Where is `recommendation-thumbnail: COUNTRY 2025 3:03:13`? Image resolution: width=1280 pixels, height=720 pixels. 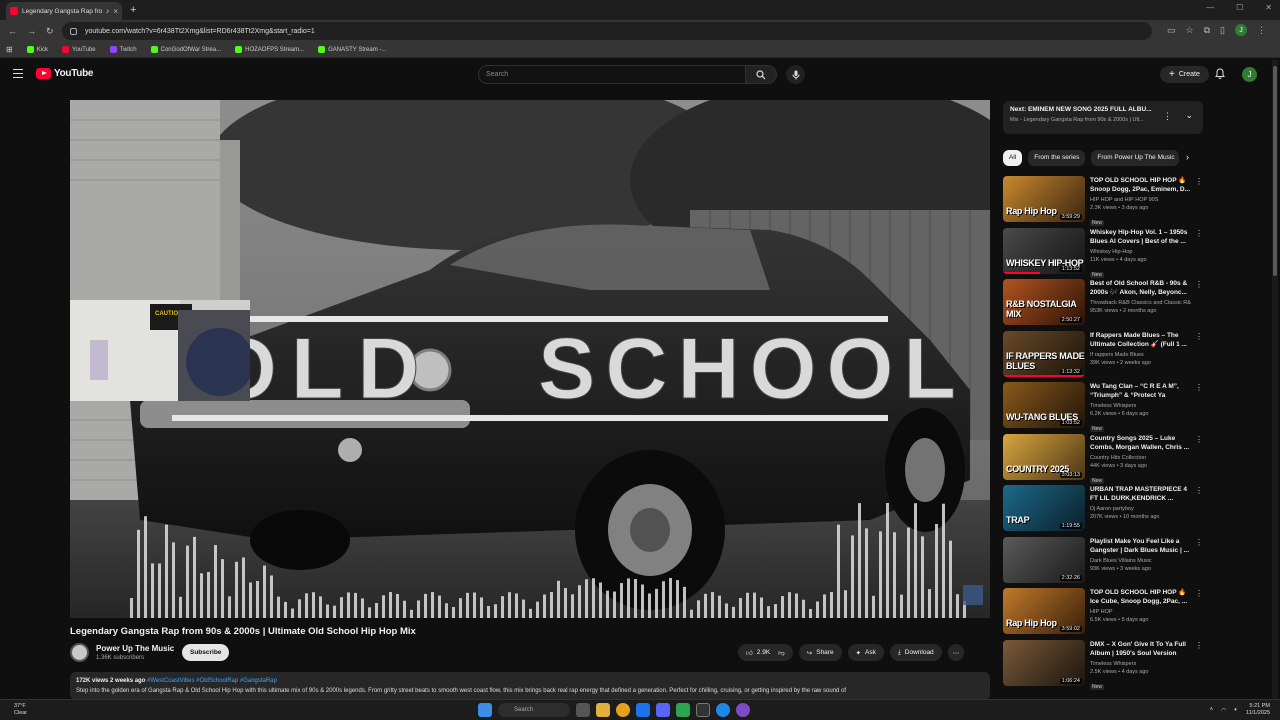
recommendation-thumbnail: COUNTRY 2025 3:03:13 is located at coordinates (1044, 456).